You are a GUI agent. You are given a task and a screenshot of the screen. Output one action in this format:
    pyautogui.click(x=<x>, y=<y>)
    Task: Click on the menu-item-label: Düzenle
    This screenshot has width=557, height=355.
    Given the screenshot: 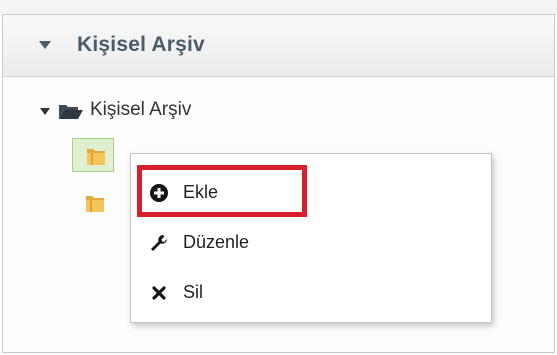 What is the action you would take?
    pyautogui.click(x=216, y=242)
    